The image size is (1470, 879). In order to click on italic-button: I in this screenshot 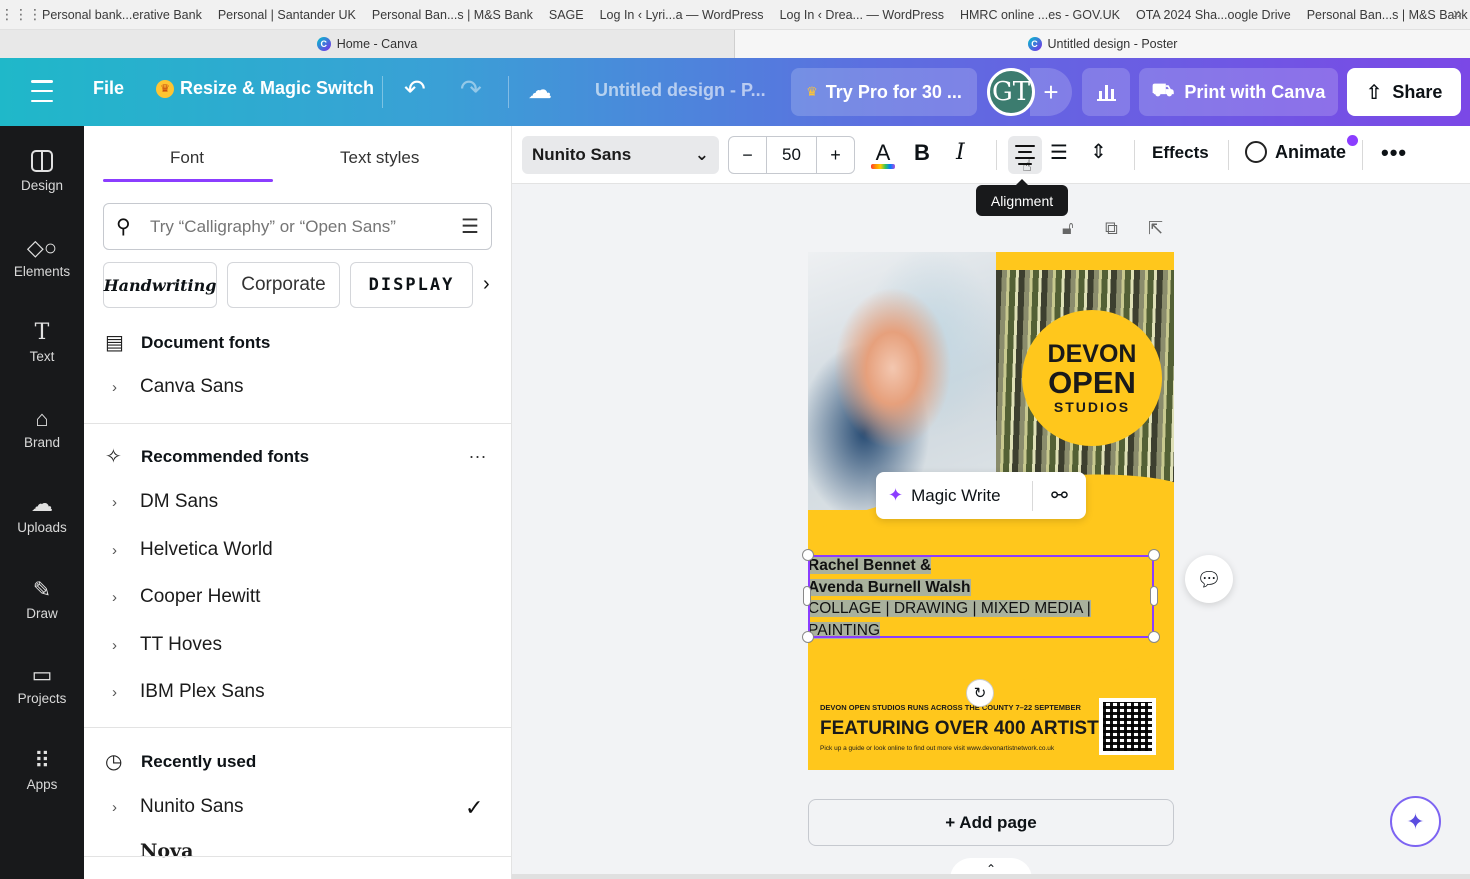, I will do `click(960, 152)`.